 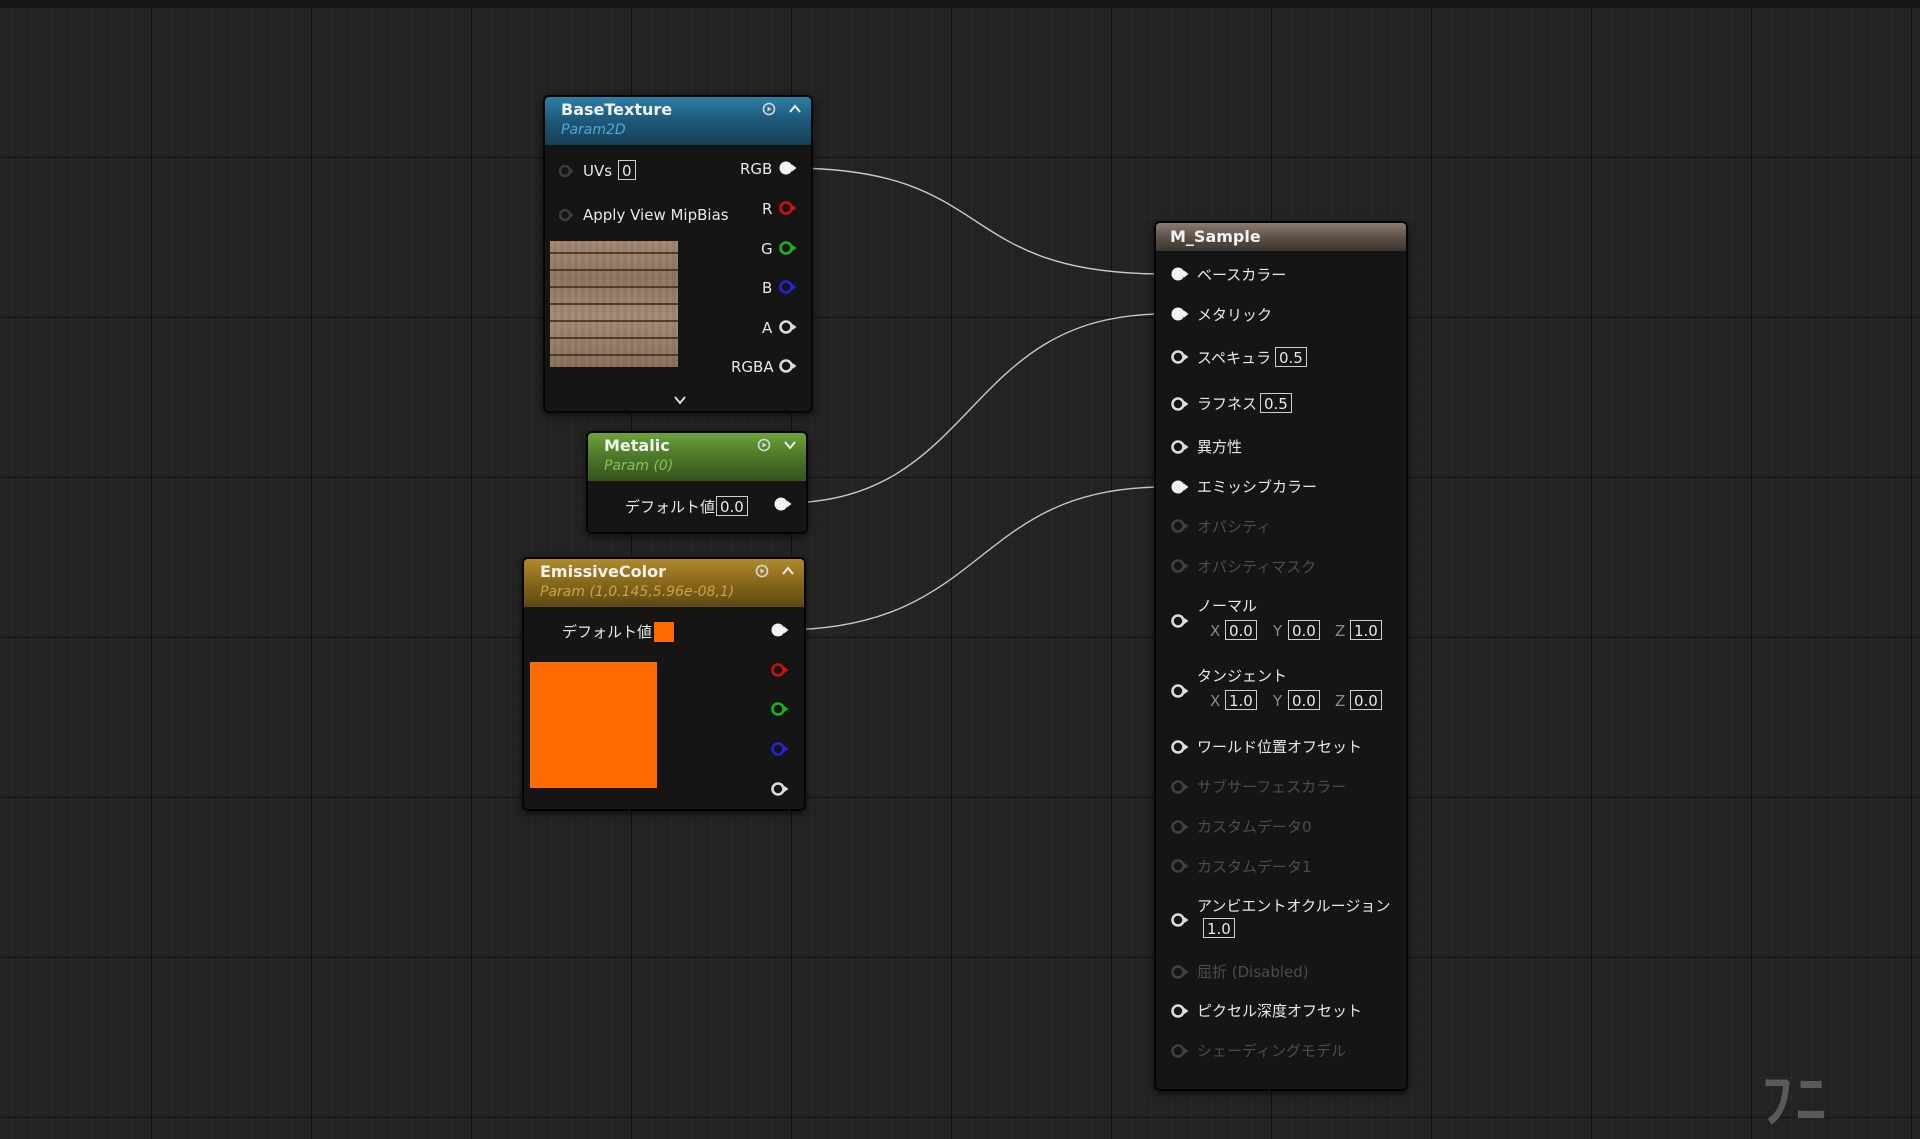 What do you see at coordinates (1280, 1011) in the screenshot?
I see `pixel-depth-offset-label: ピクセル深度オフセット` at bounding box center [1280, 1011].